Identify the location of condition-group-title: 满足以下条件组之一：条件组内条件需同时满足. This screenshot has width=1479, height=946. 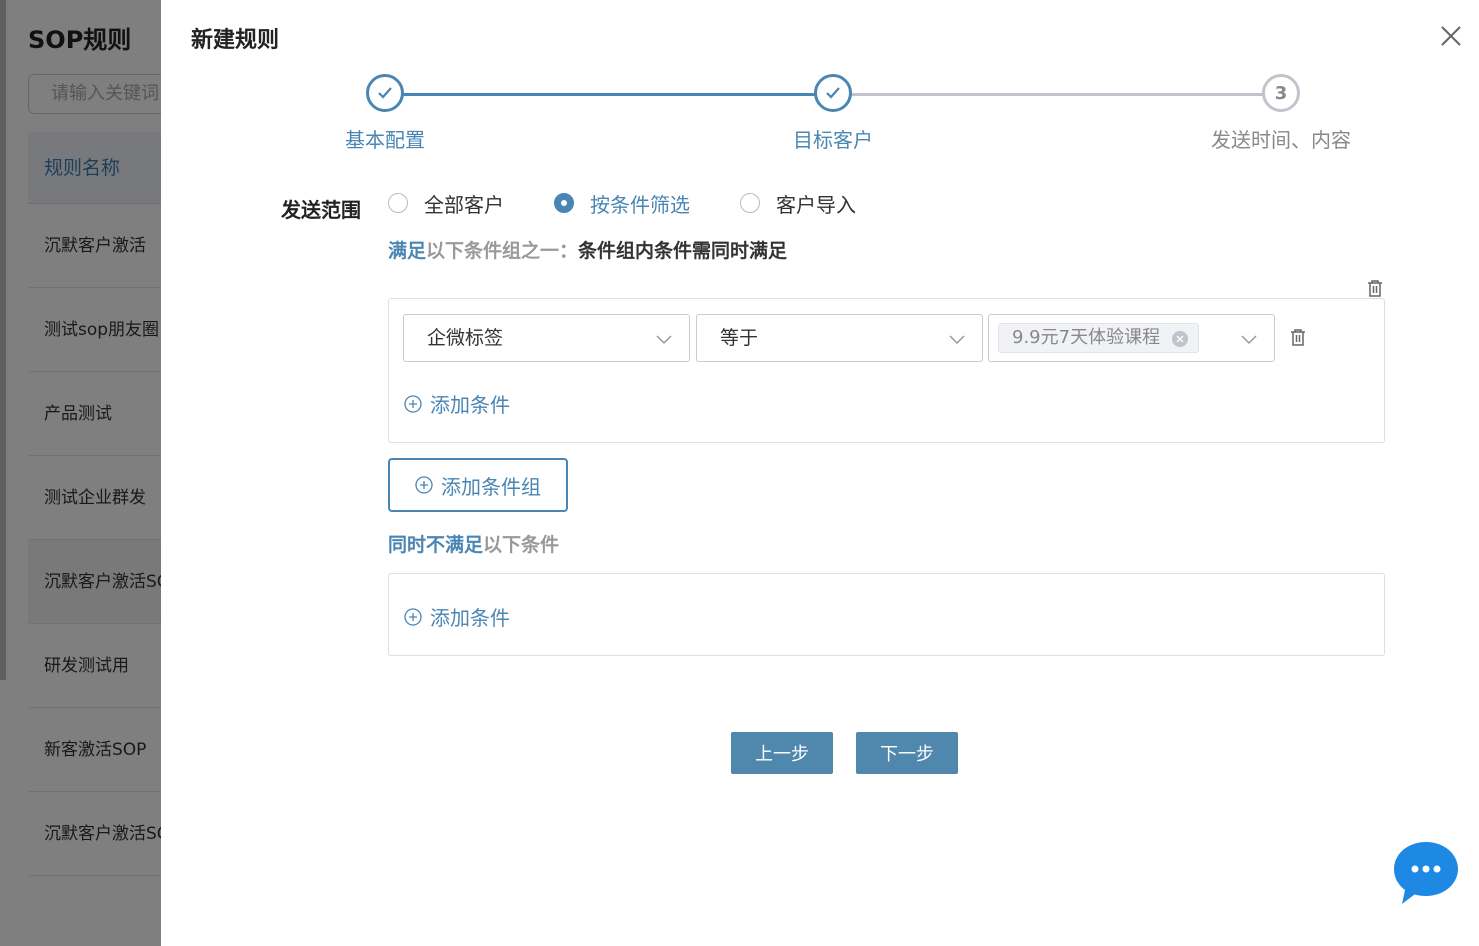
(587, 249).